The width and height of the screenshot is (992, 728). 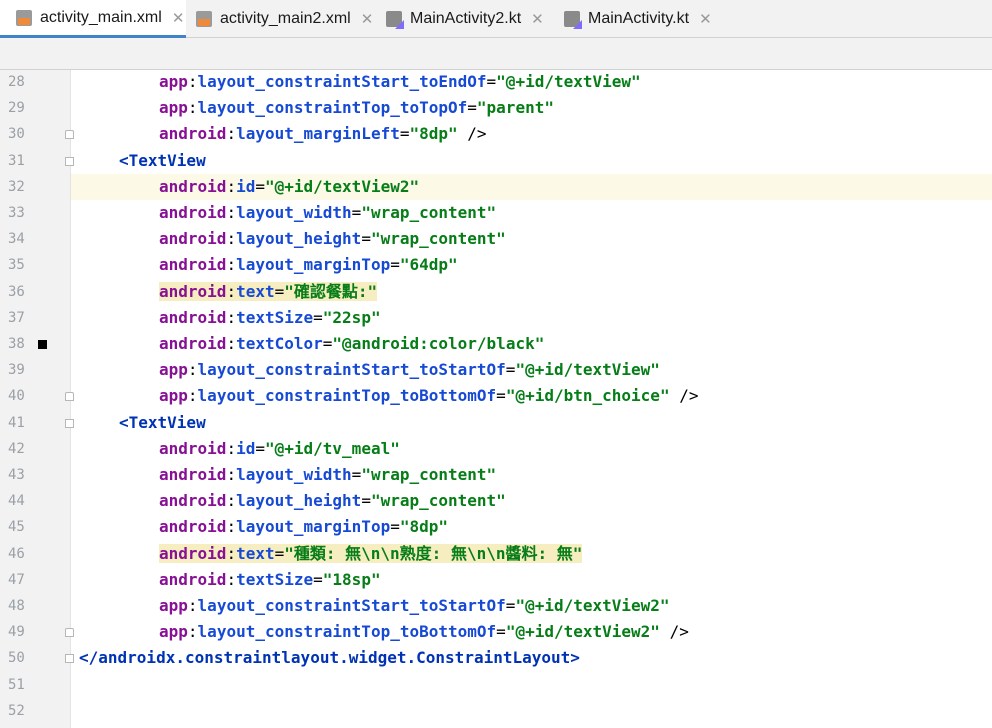 What do you see at coordinates (16, 606) in the screenshot?
I see `line-number: 48` at bounding box center [16, 606].